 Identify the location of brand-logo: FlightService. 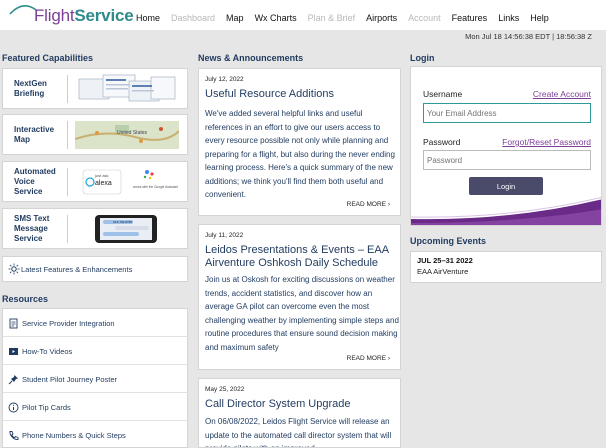
(84, 16).